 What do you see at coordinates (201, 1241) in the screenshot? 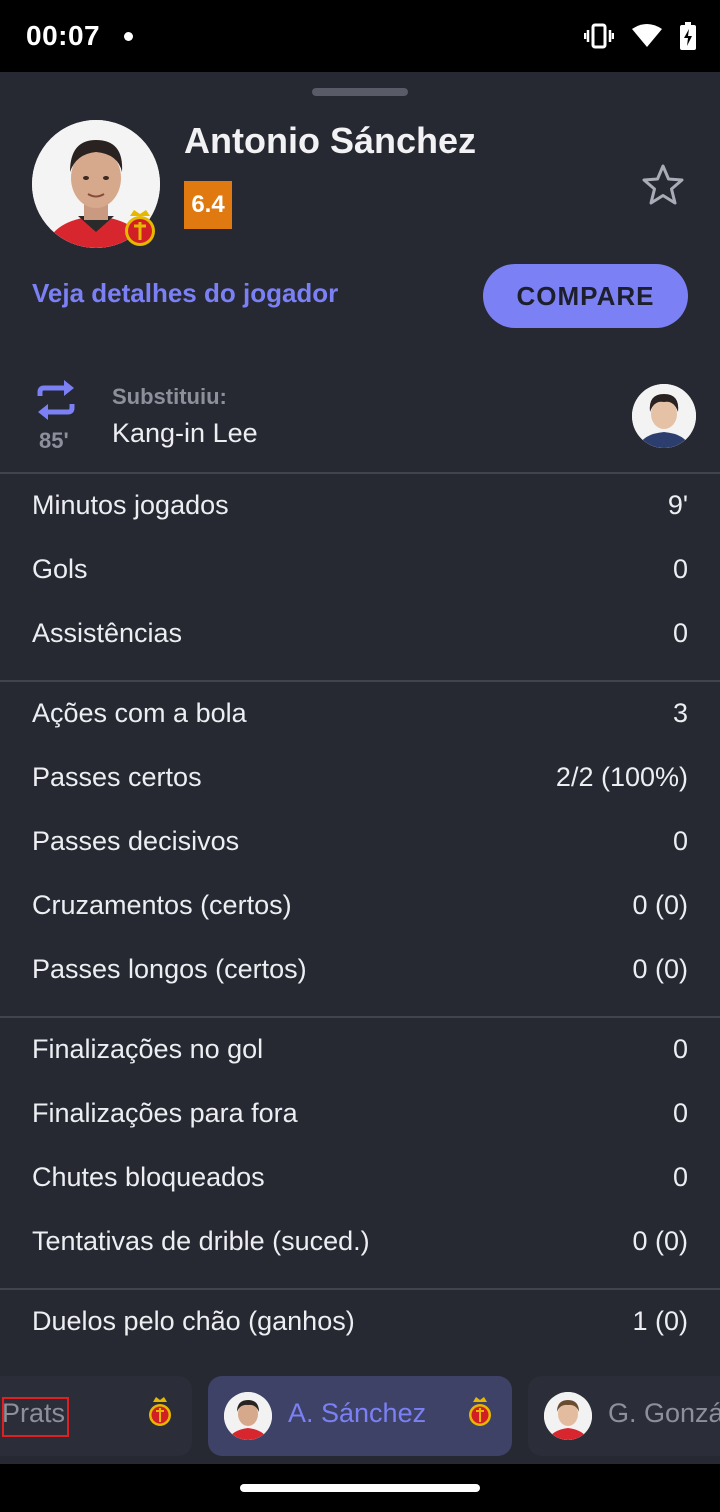
I see `stat-label: Tentativas de drible (suced.)` at bounding box center [201, 1241].